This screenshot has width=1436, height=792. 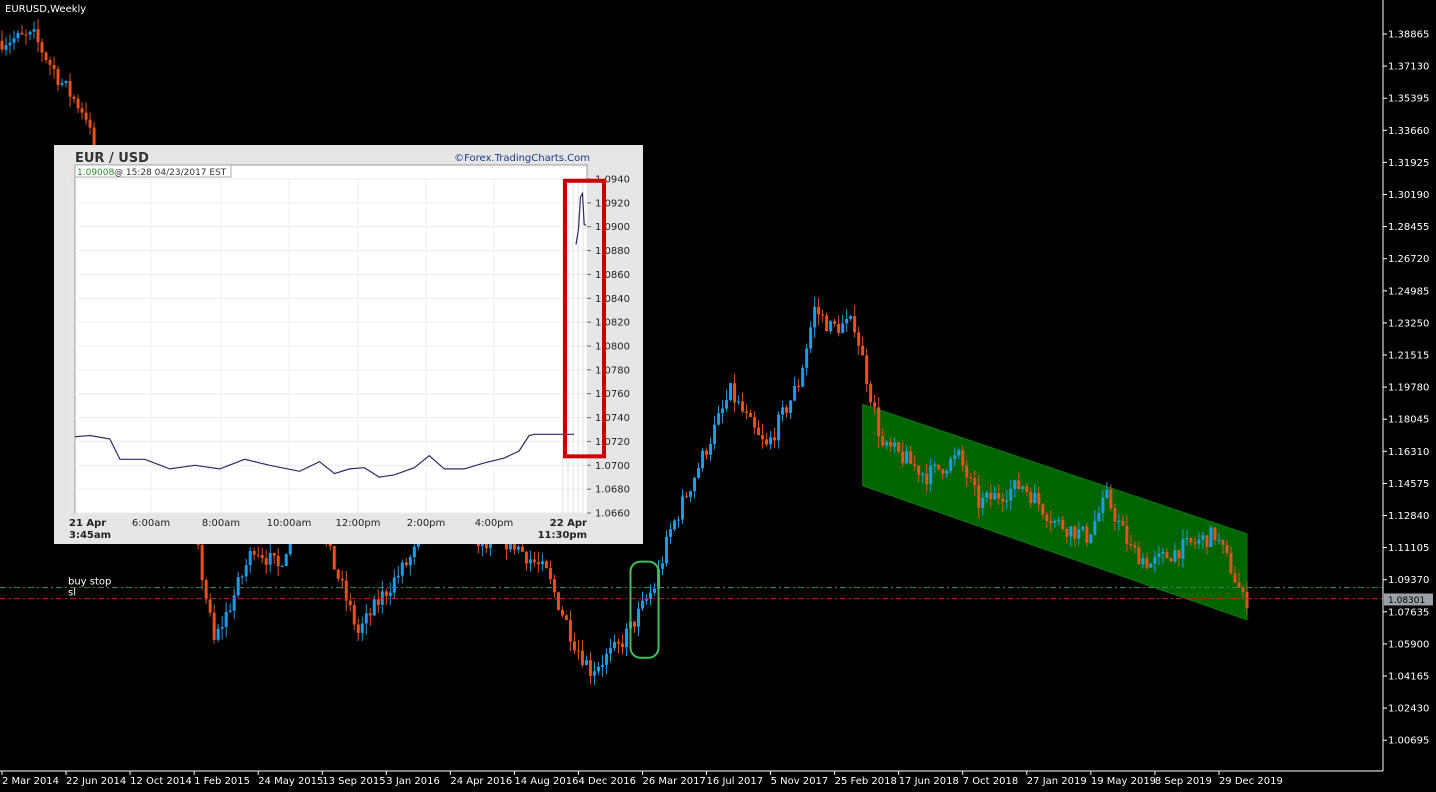 What do you see at coordinates (1408, 516) in the screenshot?
I see `price-tick-label: 1.12840` at bounding box center [1408, 516].